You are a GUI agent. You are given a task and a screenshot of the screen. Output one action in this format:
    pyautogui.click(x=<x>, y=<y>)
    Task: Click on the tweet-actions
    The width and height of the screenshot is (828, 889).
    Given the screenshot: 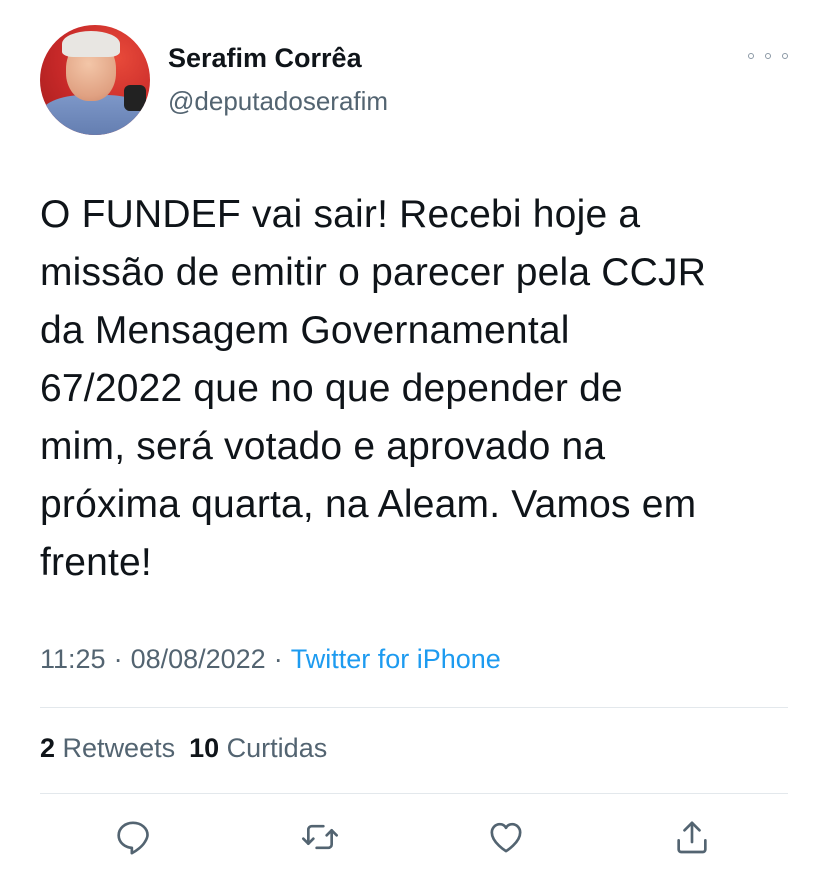 What is the action you would take?
    pyautogui.click(x=414, y=840)
    